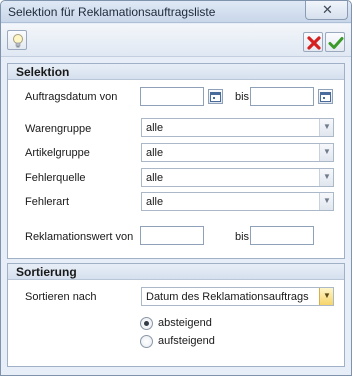 The width and height of the screenshot is (352, 376). I want to click on aufsteigend-label: aufsteigend, so click(186, 341).